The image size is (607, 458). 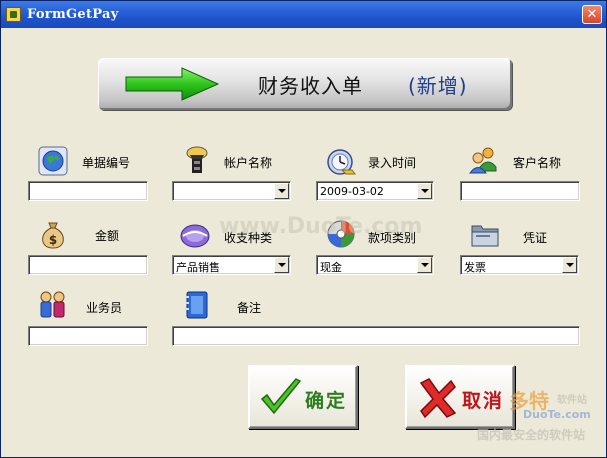 What do you see at coordinates (519, 265) in the screenshot?
I see `voucher-select: 发票` at bounding box center [519, 265].